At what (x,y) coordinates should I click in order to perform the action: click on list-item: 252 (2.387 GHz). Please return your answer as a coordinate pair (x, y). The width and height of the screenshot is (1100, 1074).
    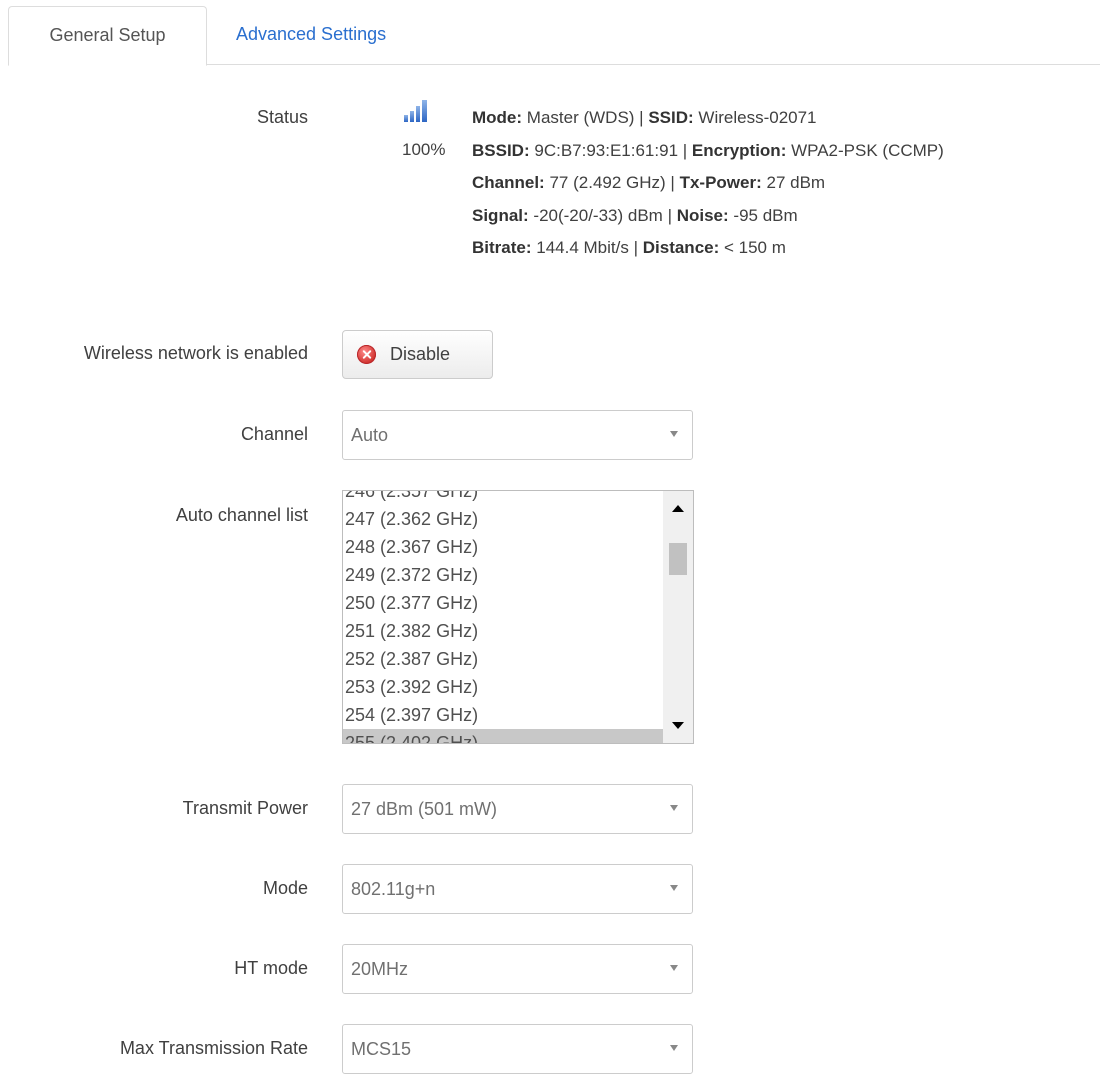
    Looking at the image, I should click on (503, 659).